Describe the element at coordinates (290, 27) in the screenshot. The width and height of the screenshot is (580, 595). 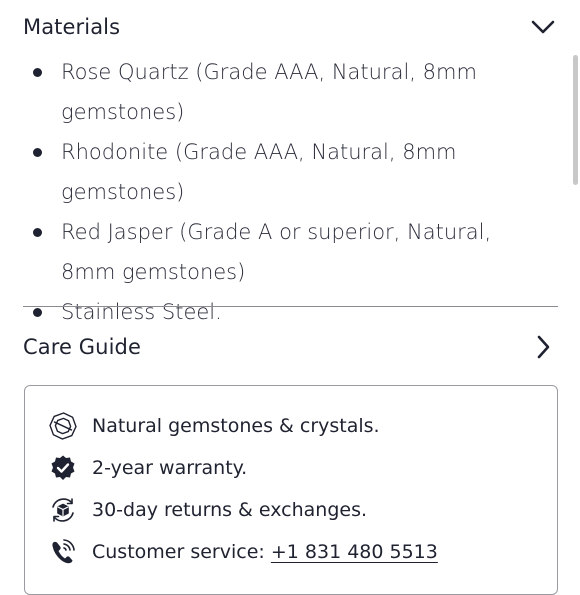
I see `materials-header: Materials` at that location.